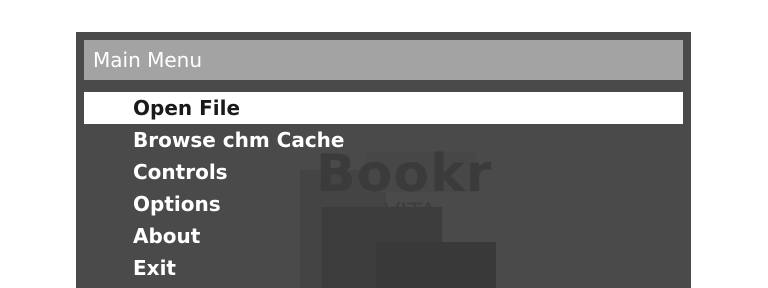 The width and height of the screenshot is (768, 288). Describe the element at coordinates (383, 60) in the screenshot. I see `menu-title-bar: Main Menu` at that location.